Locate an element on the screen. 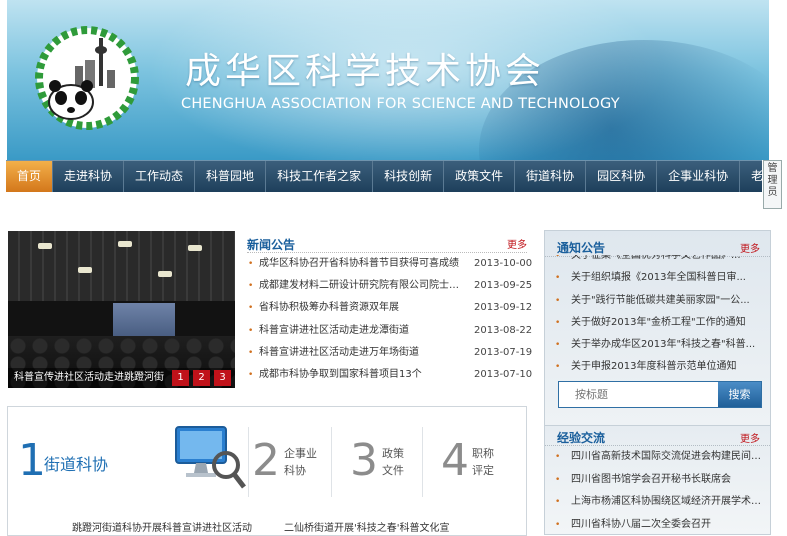 The image size is (787, 536). news-header: 新闻公告 更多 is located at coordinates (387, 242).